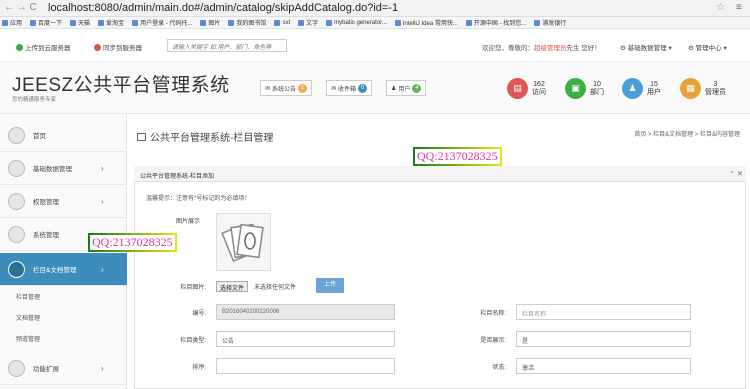 The width and height of the screenshot is (750, 389). What do you see at coordinates (12, 22) in the screenshot?
I see `bookmark-item: 应用` at bounding box center [12, 22].